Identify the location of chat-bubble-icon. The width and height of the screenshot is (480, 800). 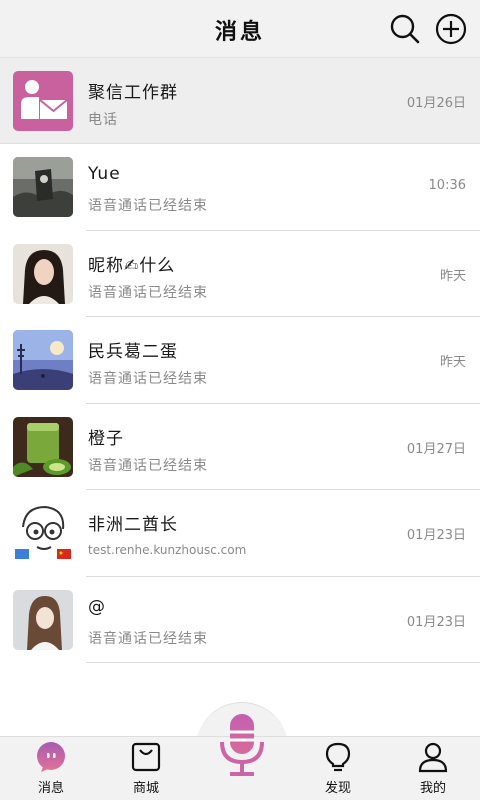
(51, 757).